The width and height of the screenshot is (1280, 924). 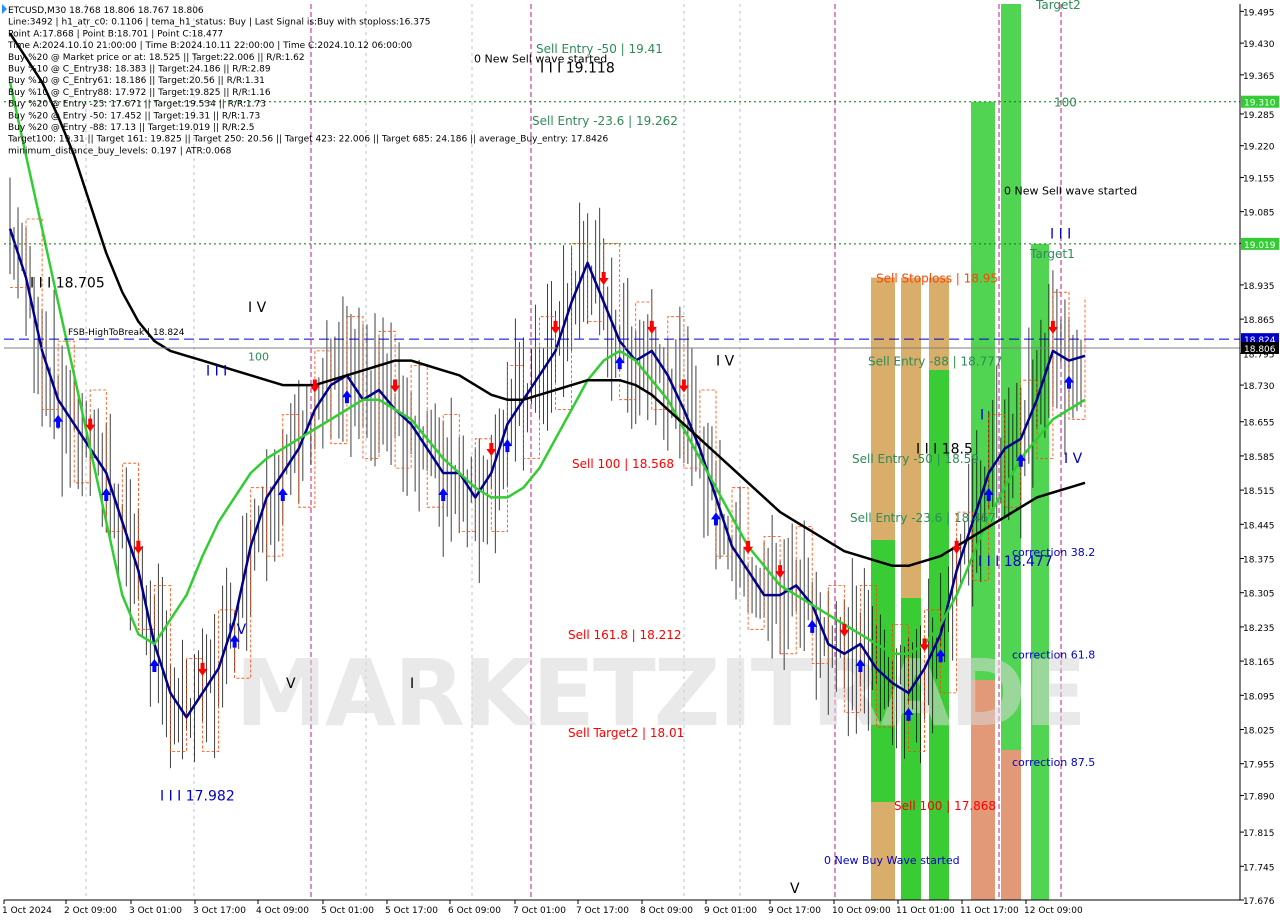 I want to click on chart-annotation: Sell Stoploss | 18.95, so click(x=937, y=278).